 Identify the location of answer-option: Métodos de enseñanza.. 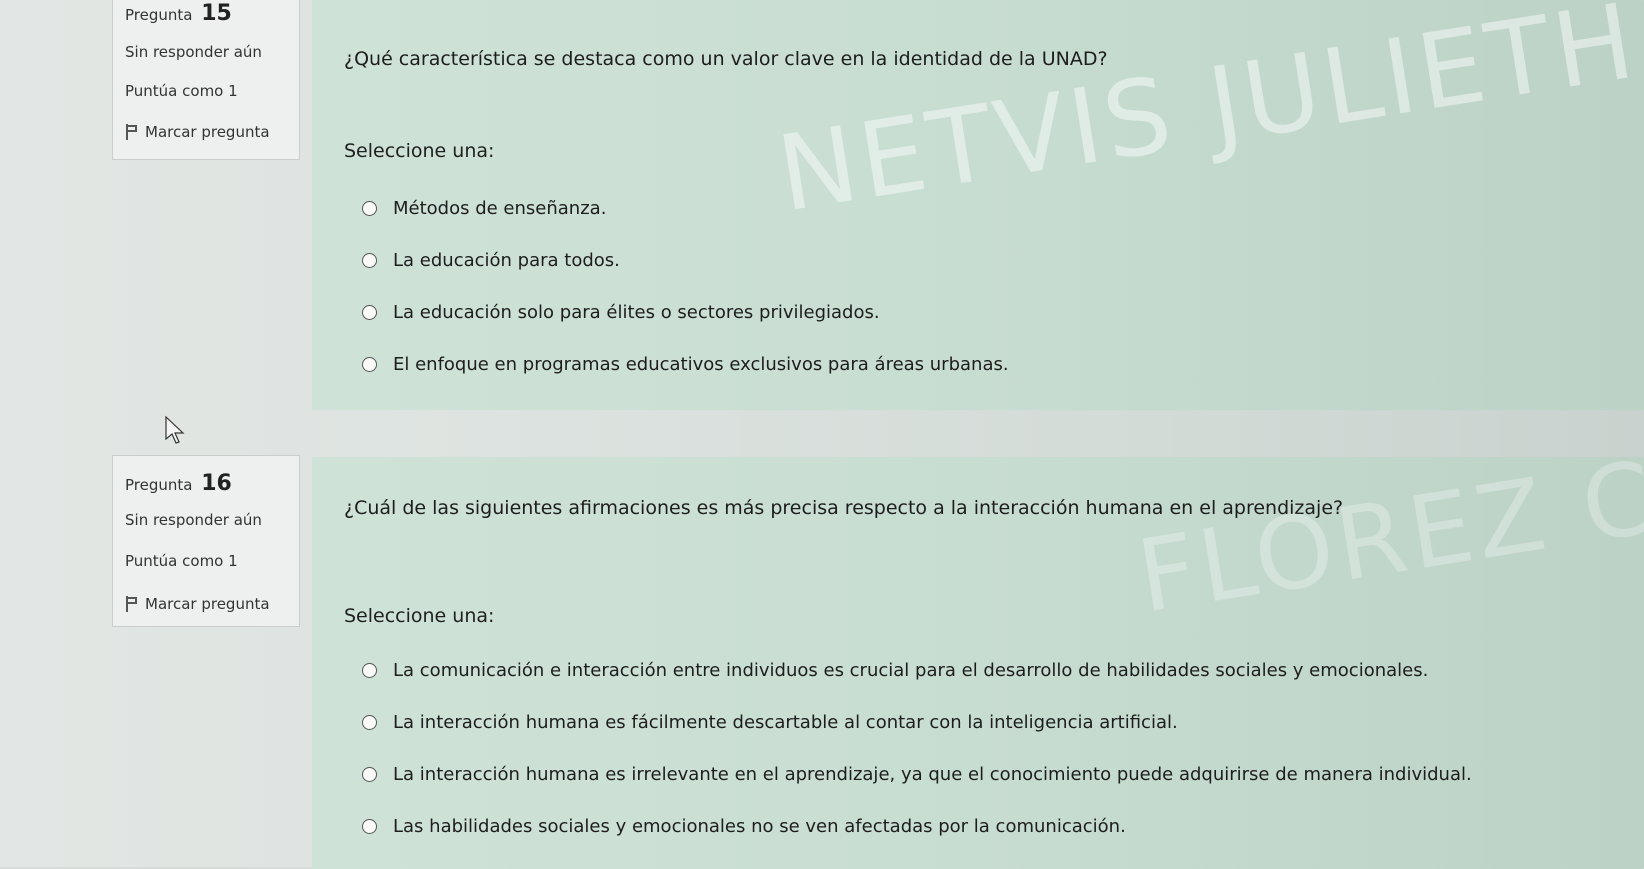
(1003, 214).